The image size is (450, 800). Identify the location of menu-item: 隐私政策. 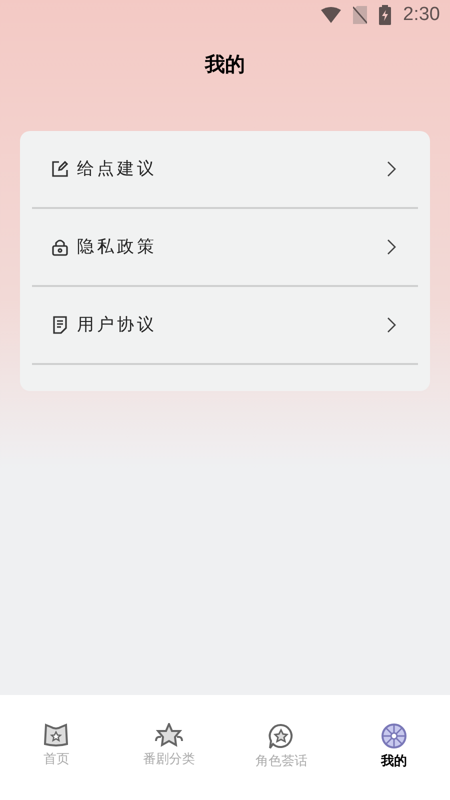
(225, 248).